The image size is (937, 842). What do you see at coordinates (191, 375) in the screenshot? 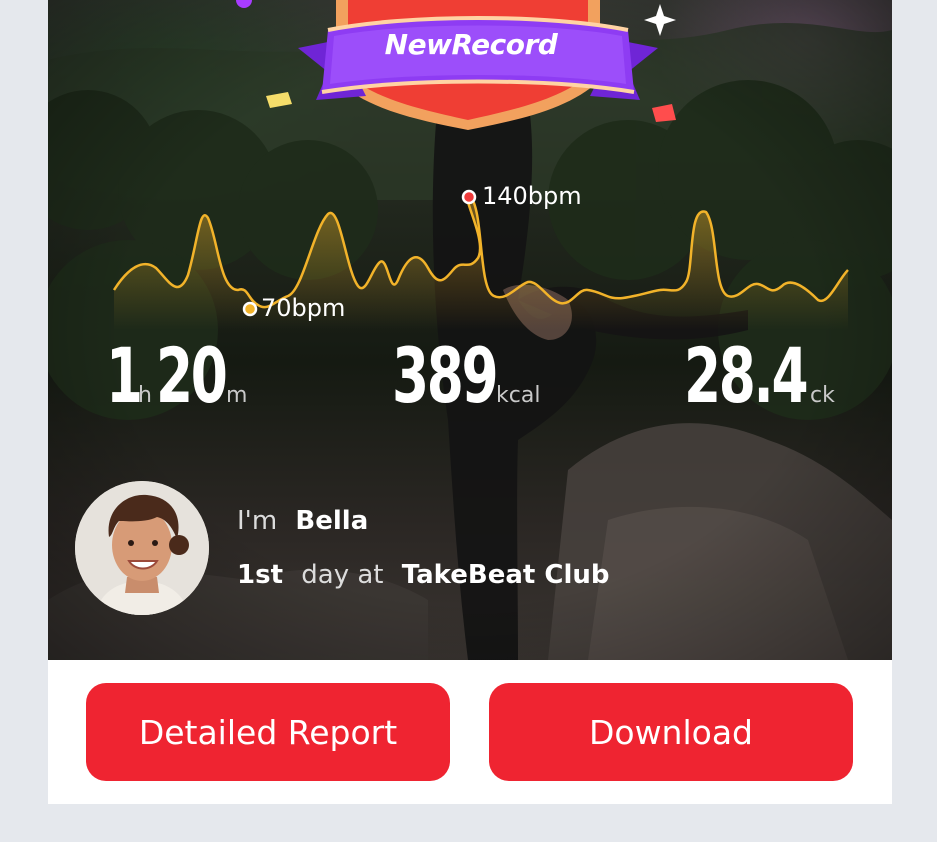
I see `duration-minutes-value: 20` at bounding box center [191, 375].